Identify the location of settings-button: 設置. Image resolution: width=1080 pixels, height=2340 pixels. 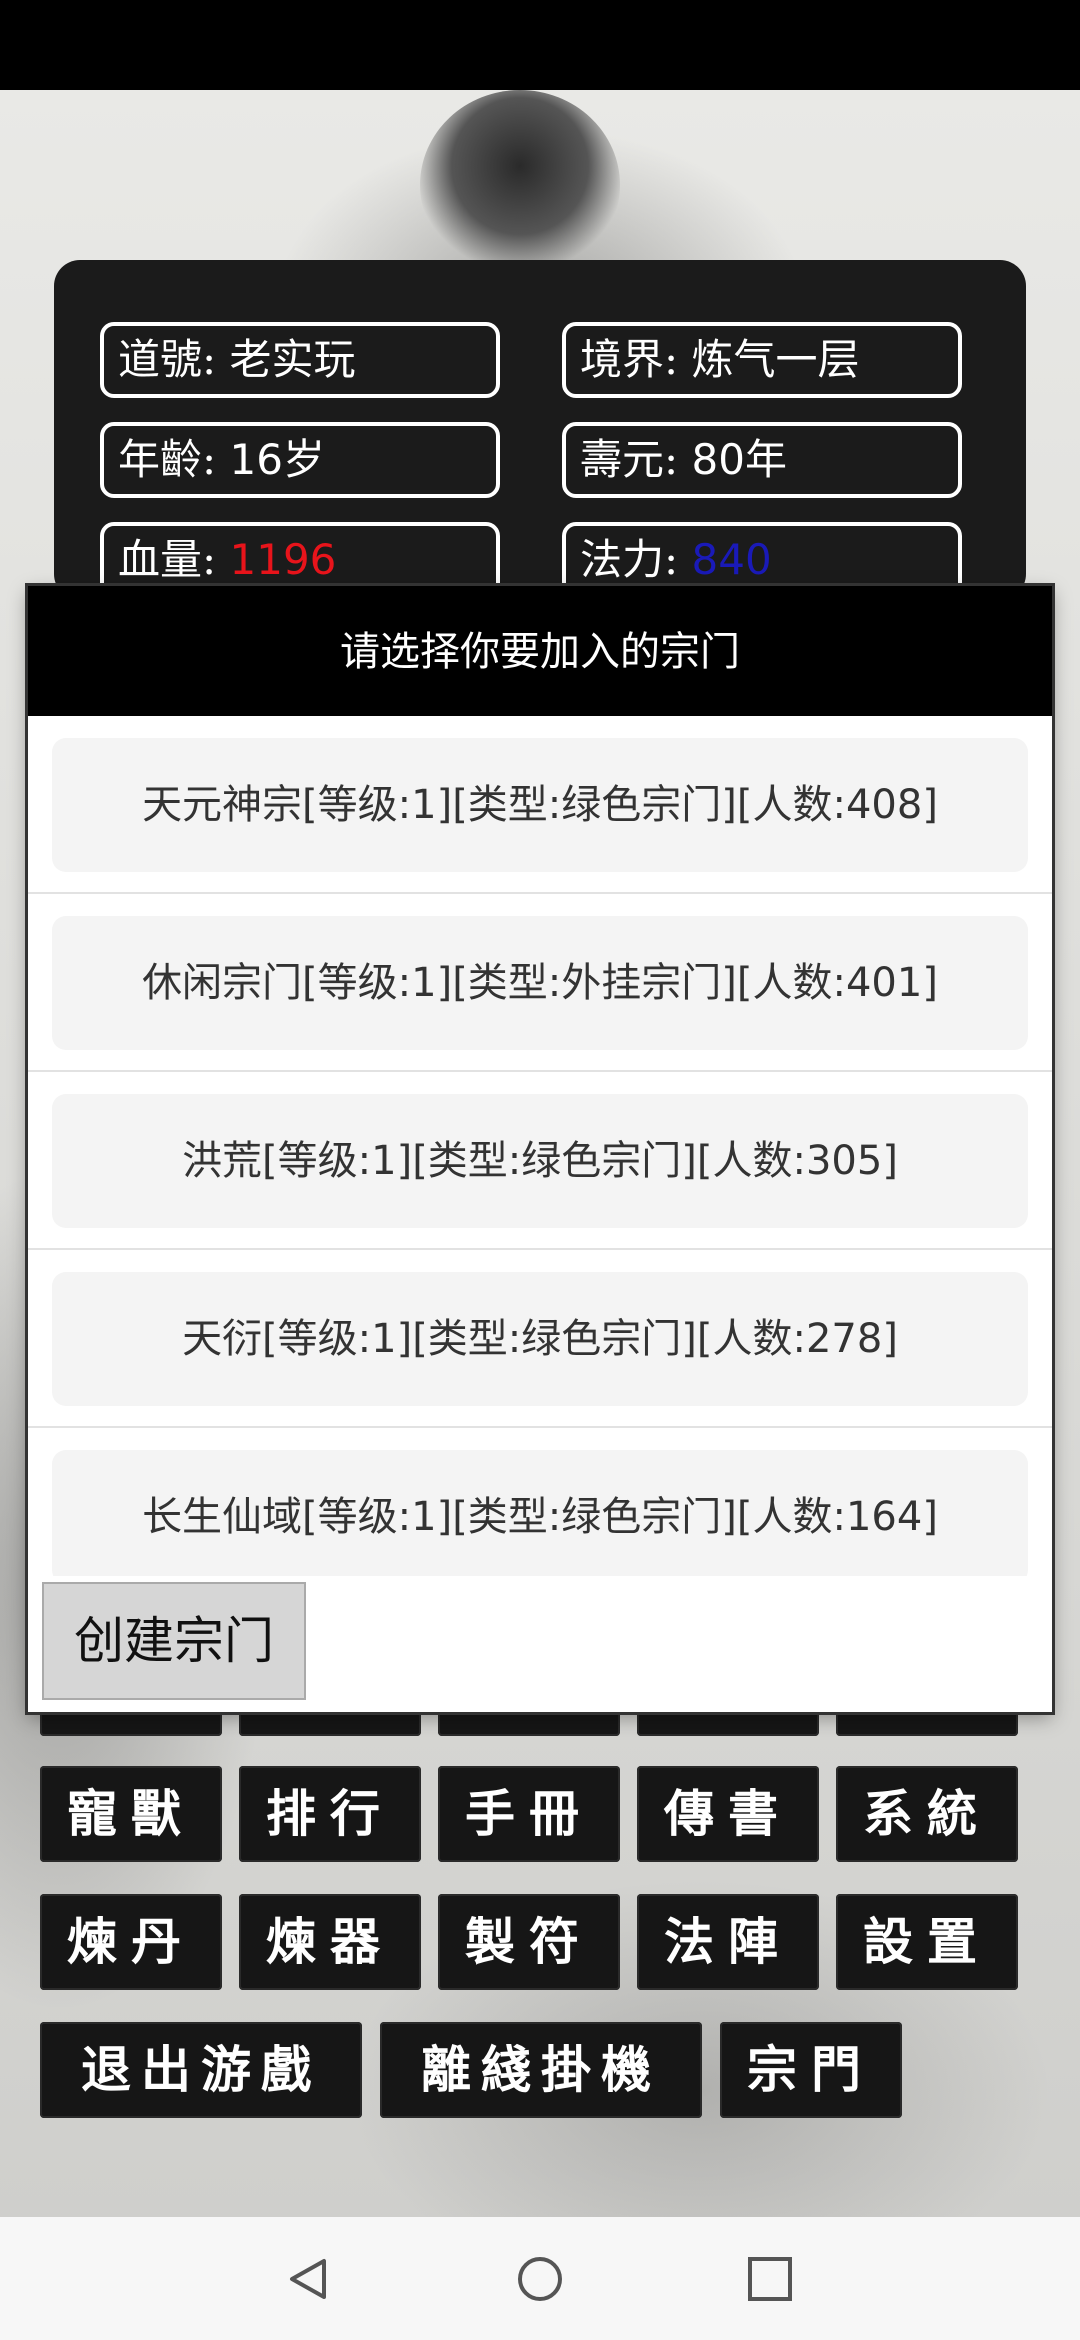
(927, 1942).